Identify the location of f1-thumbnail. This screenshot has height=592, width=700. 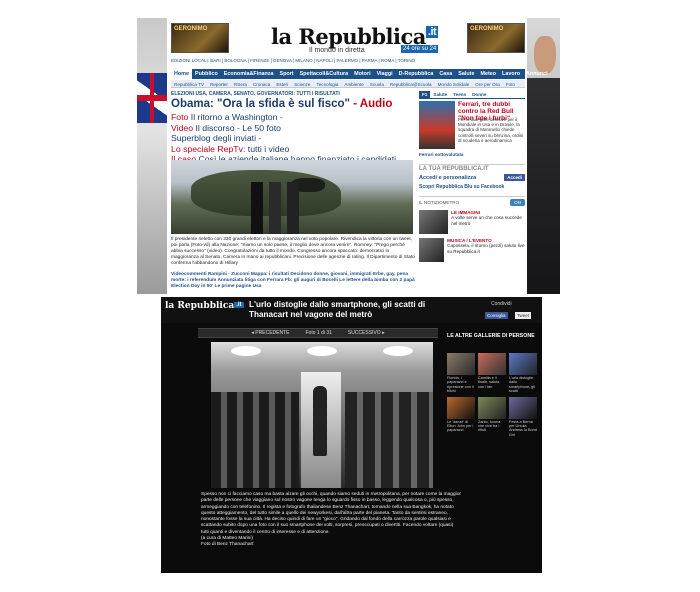
(437, 125).